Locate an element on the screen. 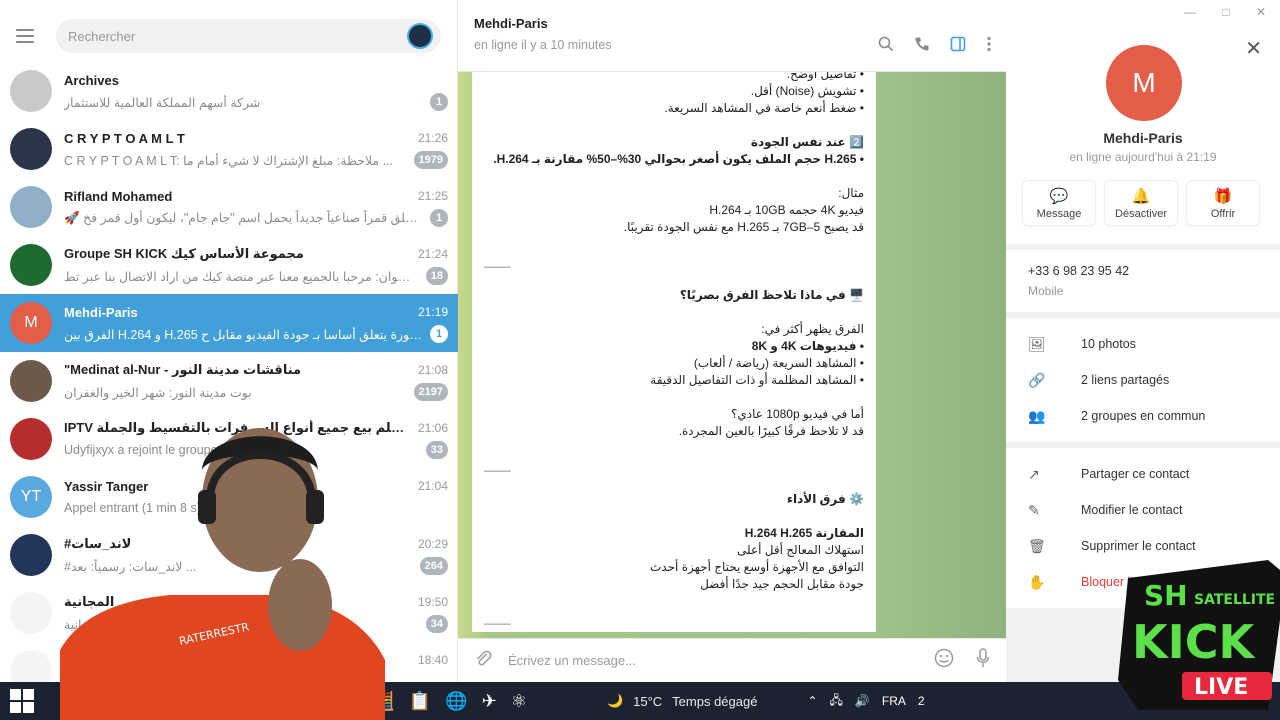  message-line: الفرق يظهر أكثر في: is located at coordinates (812, 329).